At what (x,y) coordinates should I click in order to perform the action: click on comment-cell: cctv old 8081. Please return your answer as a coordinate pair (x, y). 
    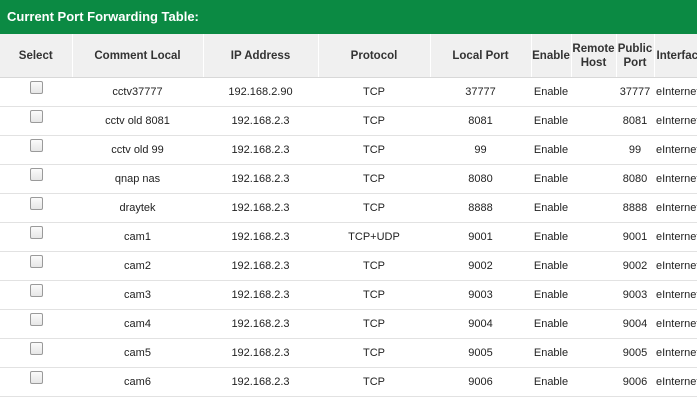
    Looking at the image, I should click on (137, 121).